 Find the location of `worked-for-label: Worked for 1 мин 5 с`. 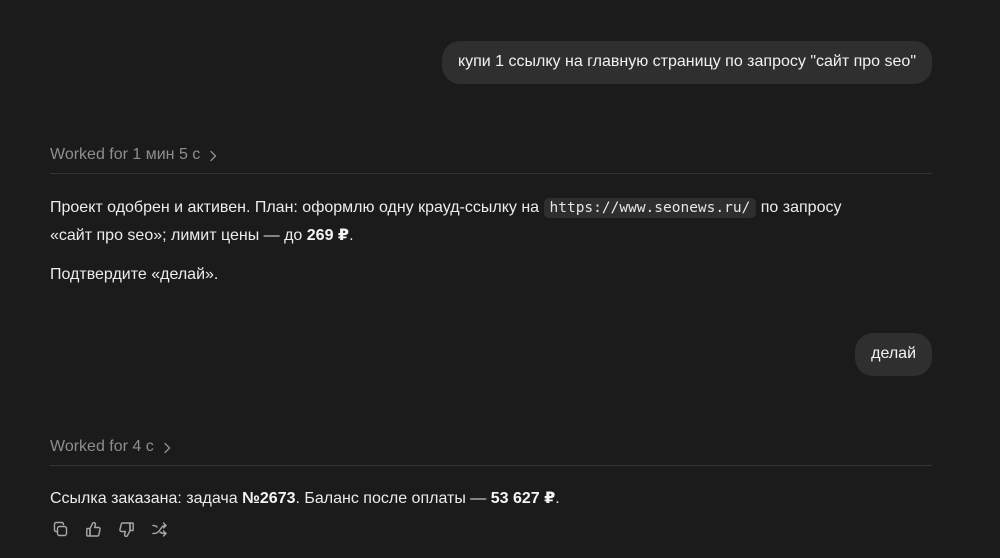

worked-for-label: Worked for 1 мин 5 с is located at coordinates (125, 154).